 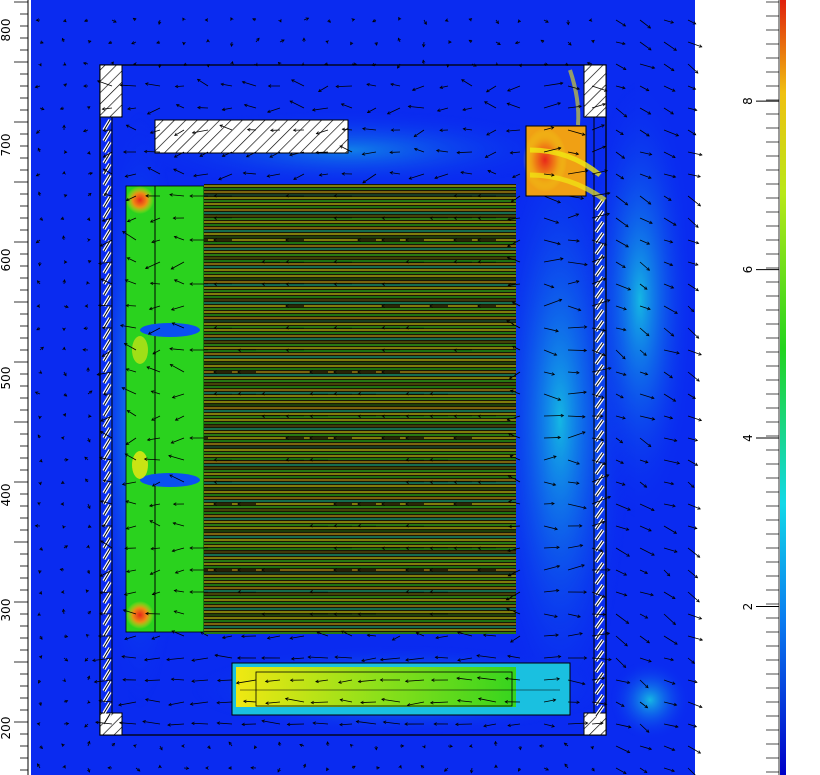 I want to click on ruler-label: 200, so click(x=6, y=728).